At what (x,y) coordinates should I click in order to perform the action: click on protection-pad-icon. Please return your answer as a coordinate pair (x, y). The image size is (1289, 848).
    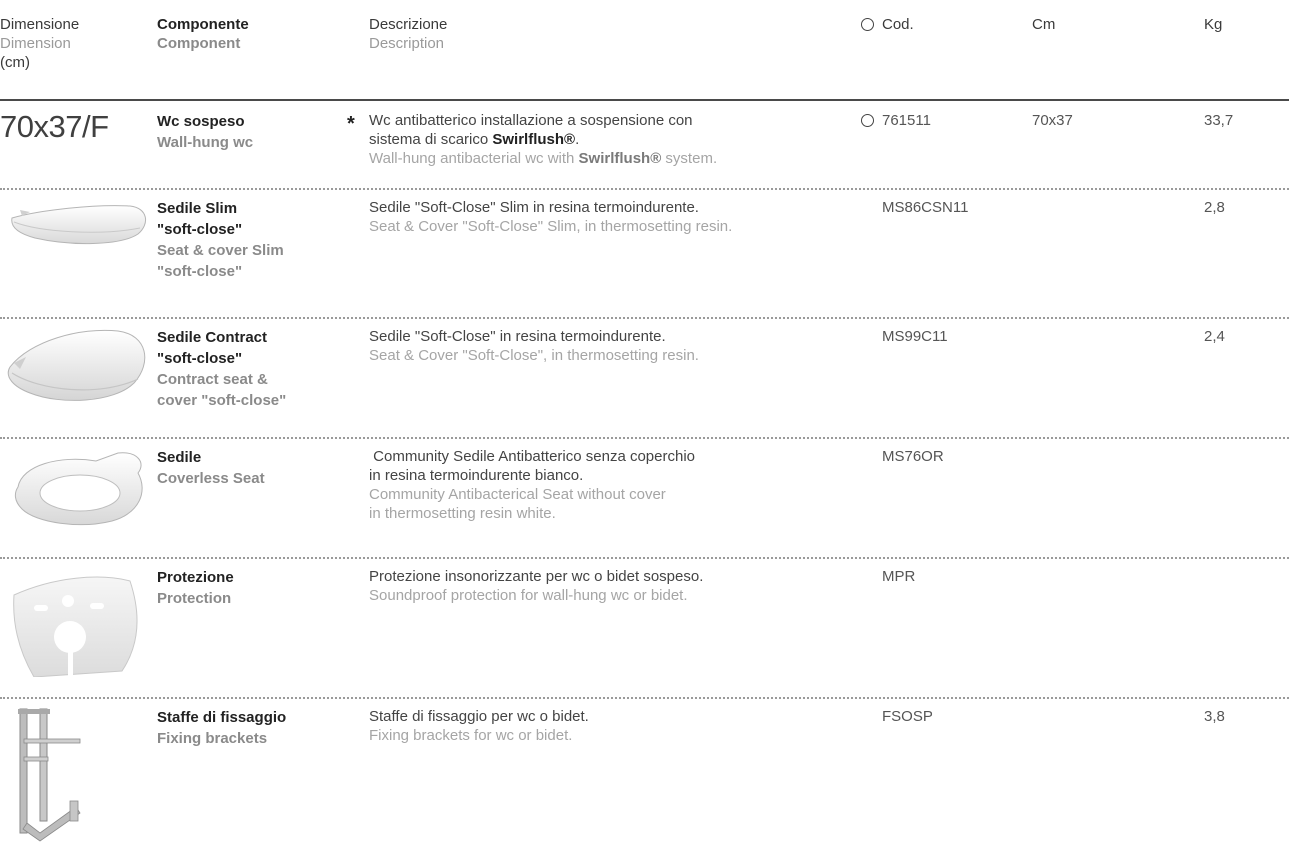
    Looking at the image, I should click on (74, 622).